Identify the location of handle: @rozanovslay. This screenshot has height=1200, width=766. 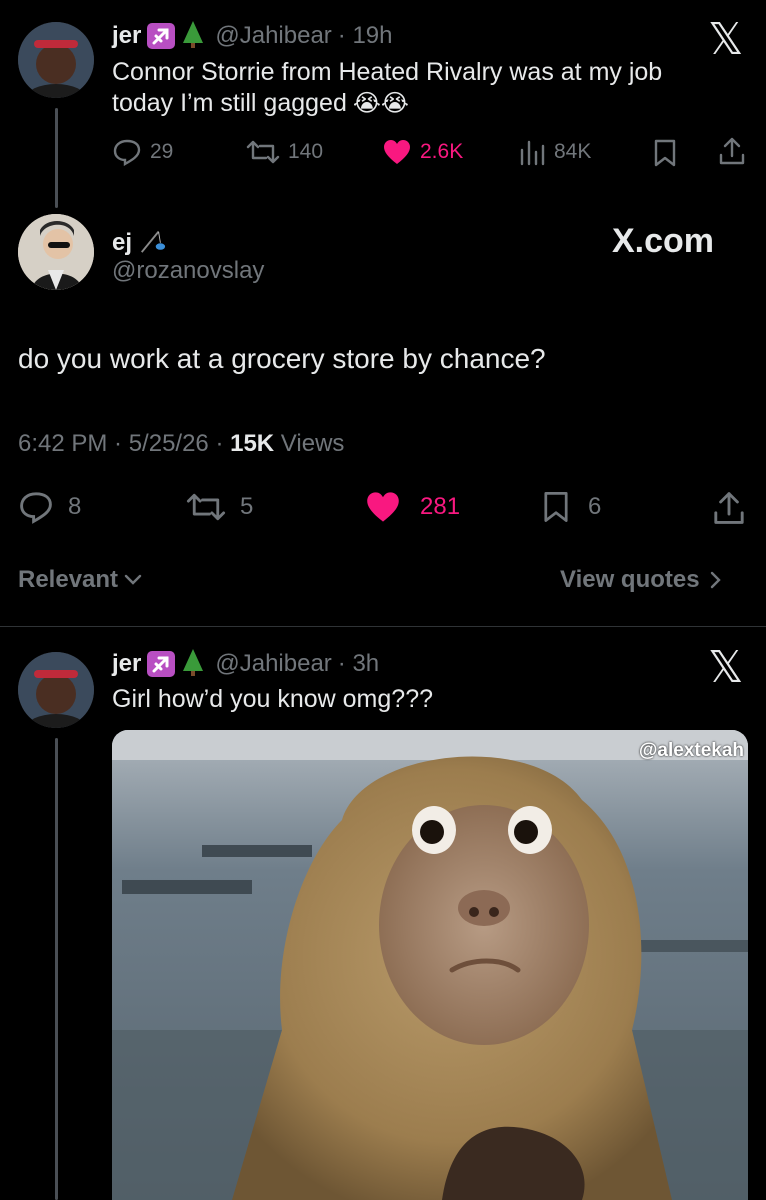
(188, 271).